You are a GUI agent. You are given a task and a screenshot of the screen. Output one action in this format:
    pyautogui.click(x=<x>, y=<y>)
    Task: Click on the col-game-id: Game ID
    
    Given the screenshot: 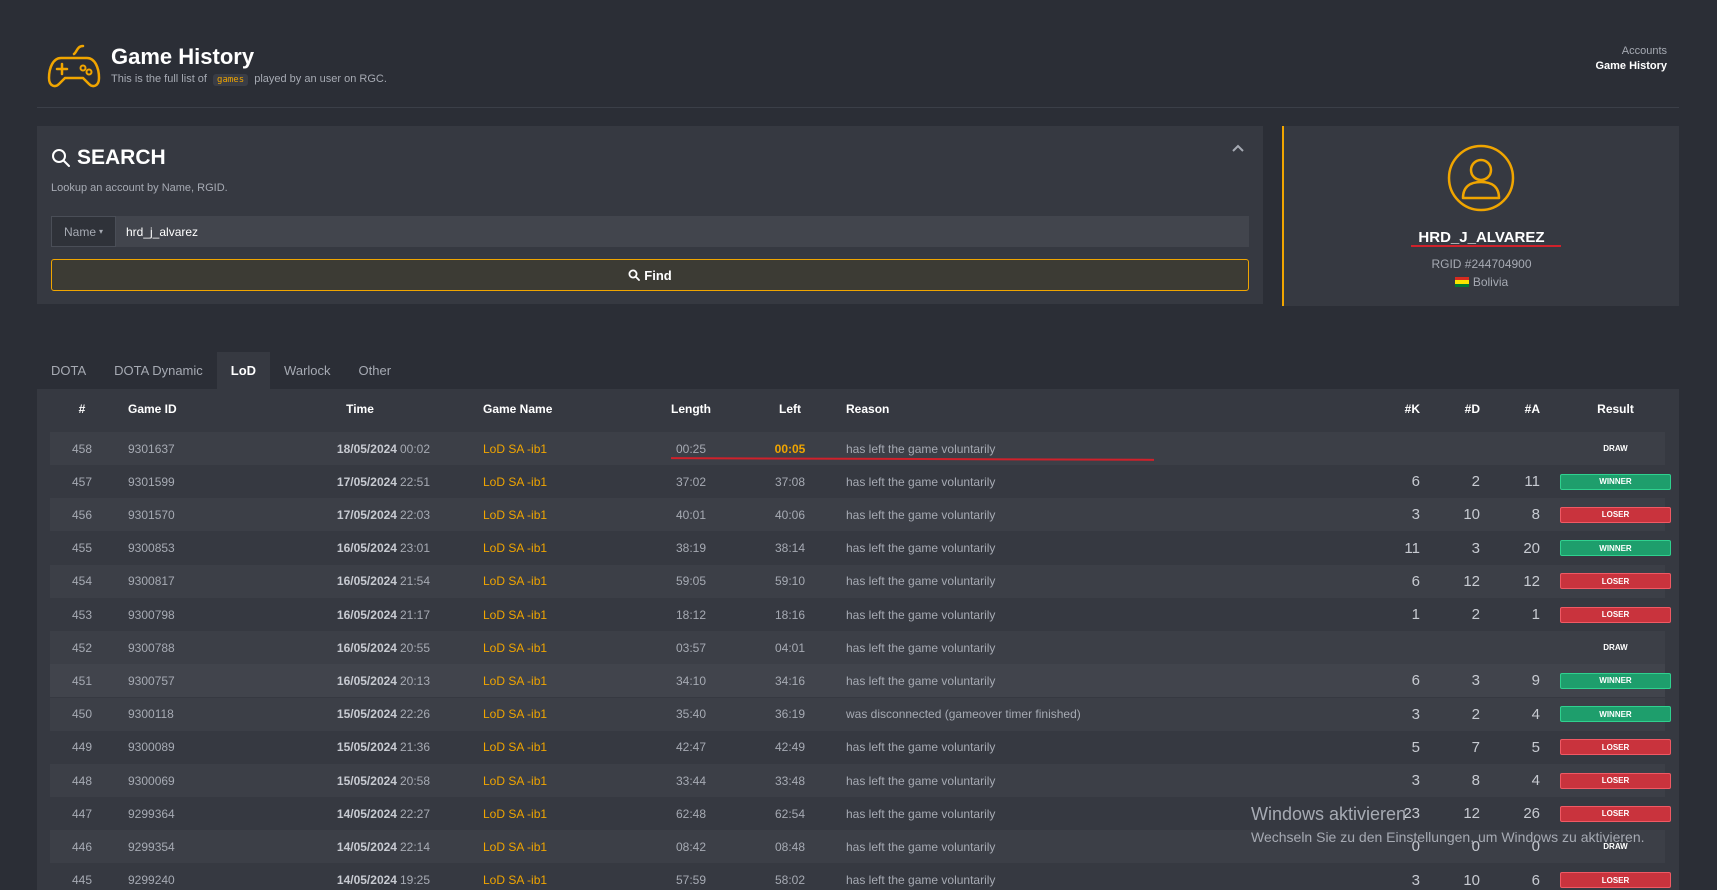 What is the action you would take?
    pyautogui.click(x=152, y=409)
    